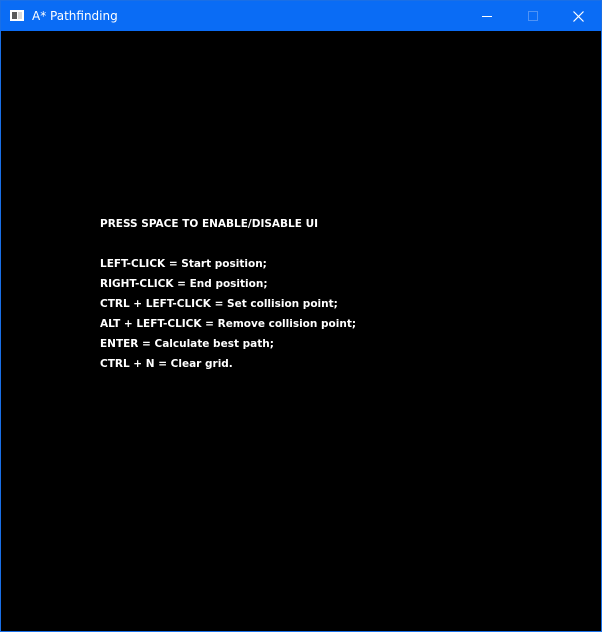 The height and width of the screenshot is (632, 602). What do you see at coordinates (17, 15) in the screenshot?
I see `window-app-icon` at bounding box center [17, 15].